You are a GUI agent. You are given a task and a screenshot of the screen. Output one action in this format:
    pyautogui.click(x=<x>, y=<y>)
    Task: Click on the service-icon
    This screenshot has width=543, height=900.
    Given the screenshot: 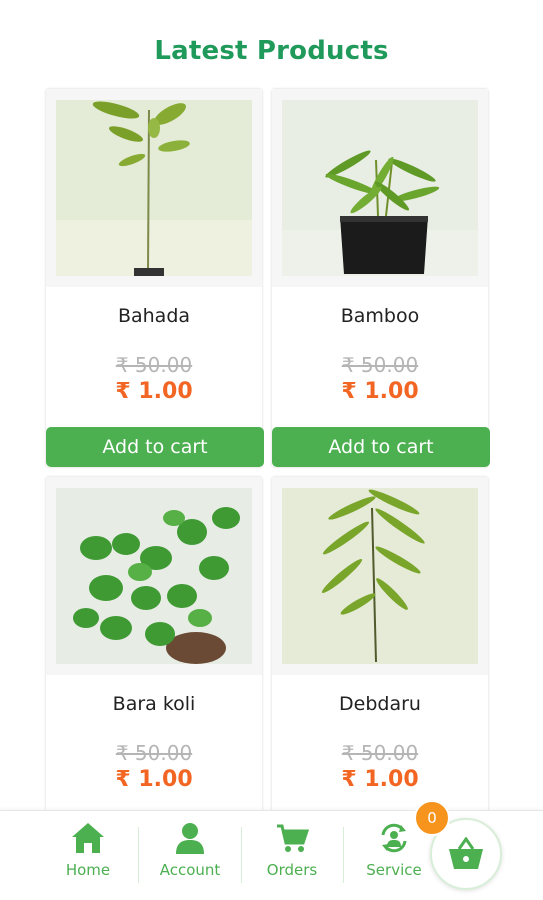 What is the action you would take?
    pyautogui.click(x=394, y=838)
    